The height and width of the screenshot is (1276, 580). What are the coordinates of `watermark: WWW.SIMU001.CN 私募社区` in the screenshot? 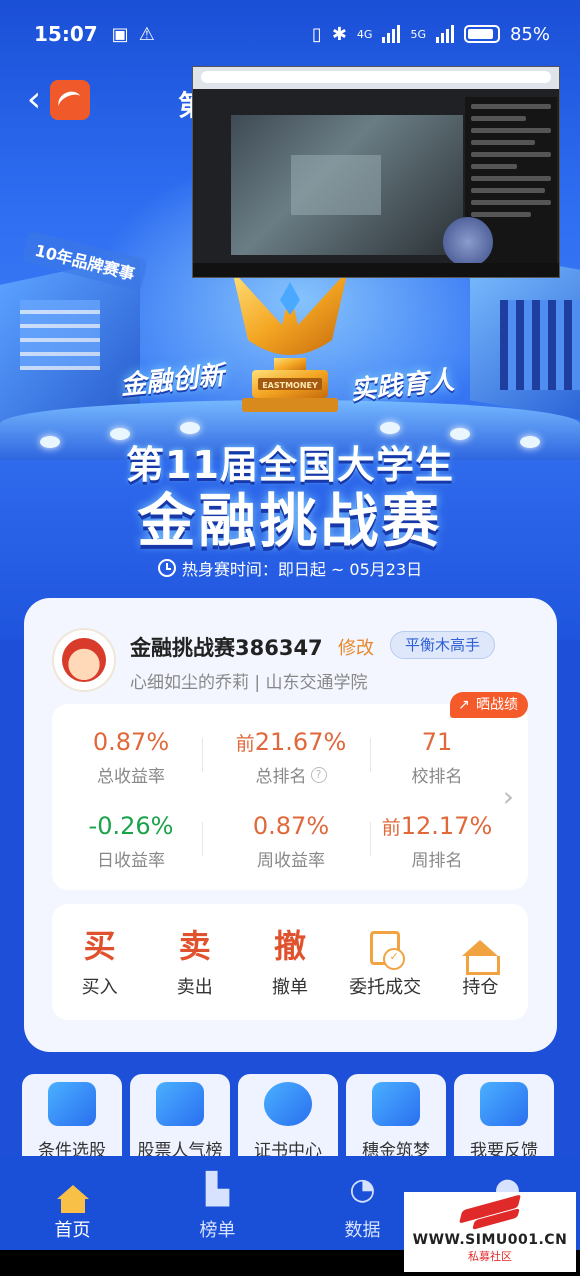 It's located at (490, 1232).